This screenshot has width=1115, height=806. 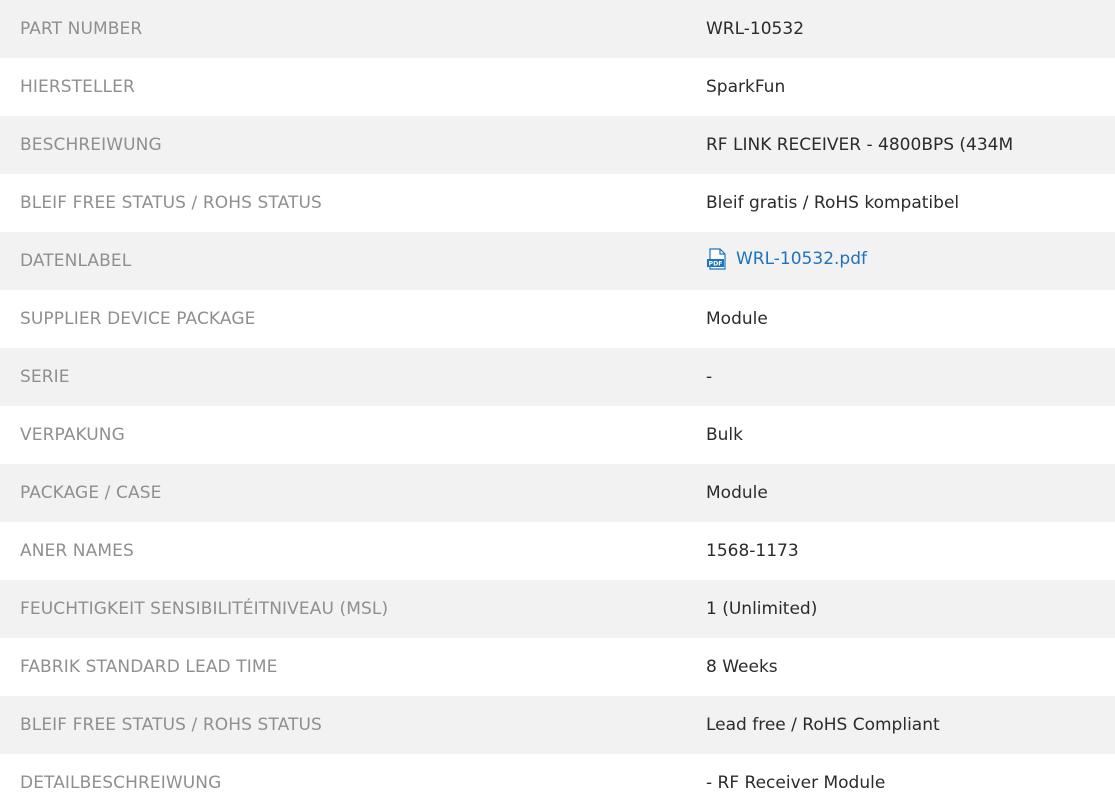 I want to click on spec-value: 1568-1173, so click(x=752, y=551).